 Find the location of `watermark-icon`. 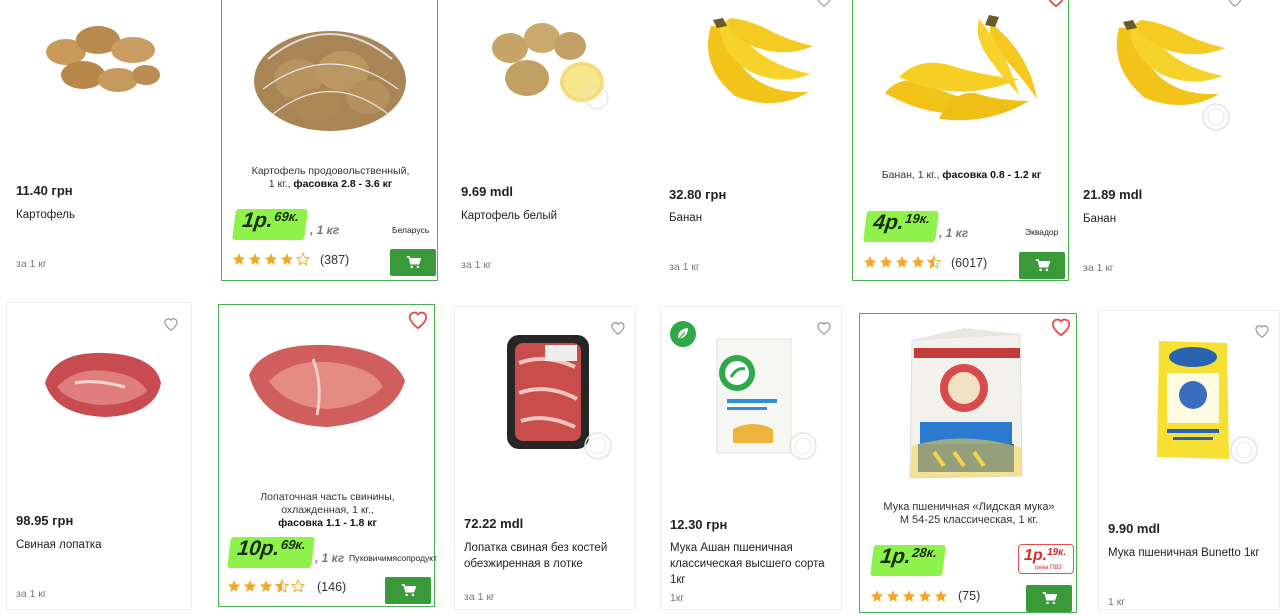

watermark-icon is located at coordinates (598, 446).